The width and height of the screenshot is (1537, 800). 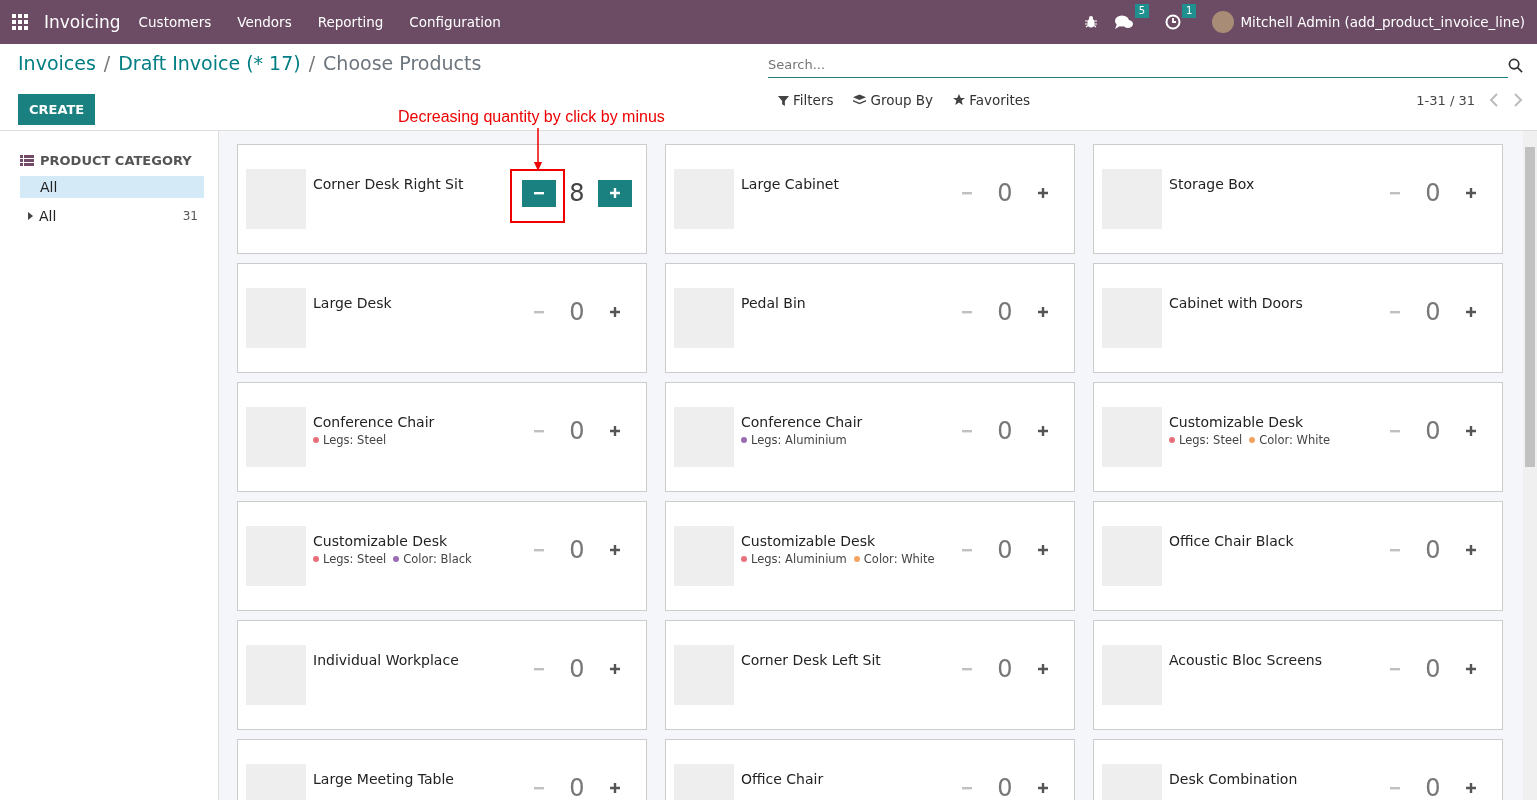 What do you see at coordinates (1123, 22) in the screenshot?
I see `chat-icon` at bounding box center [1123, 22].